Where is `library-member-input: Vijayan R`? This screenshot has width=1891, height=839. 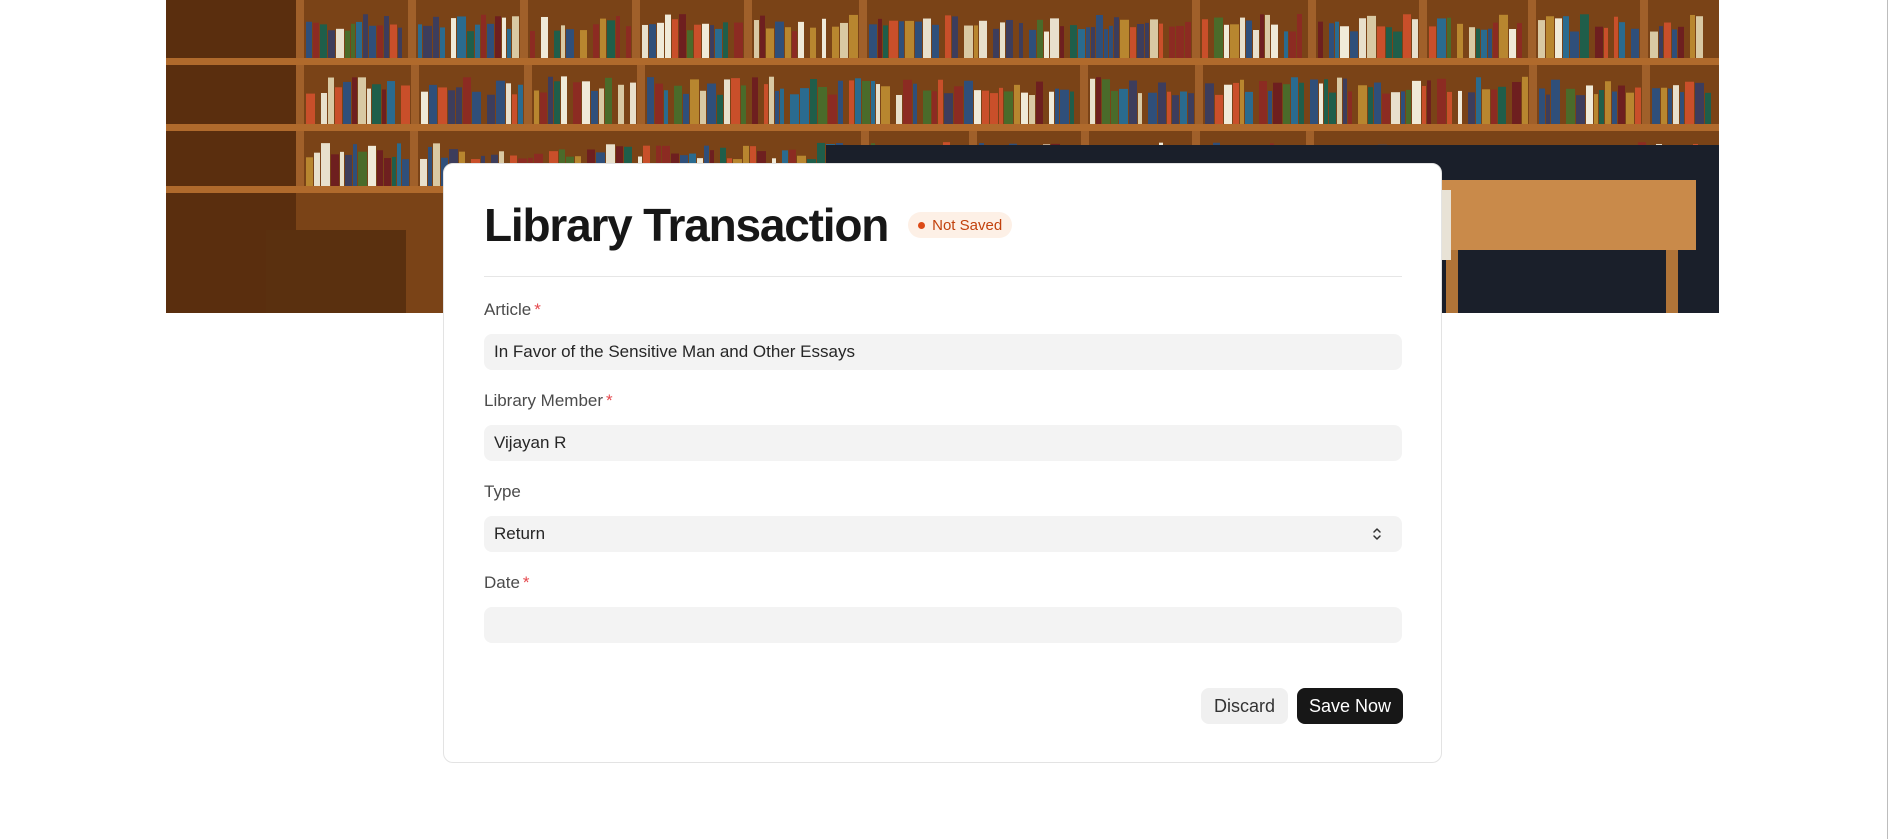 library-member-input: Vijayan R is located at coordinates (943, 443).